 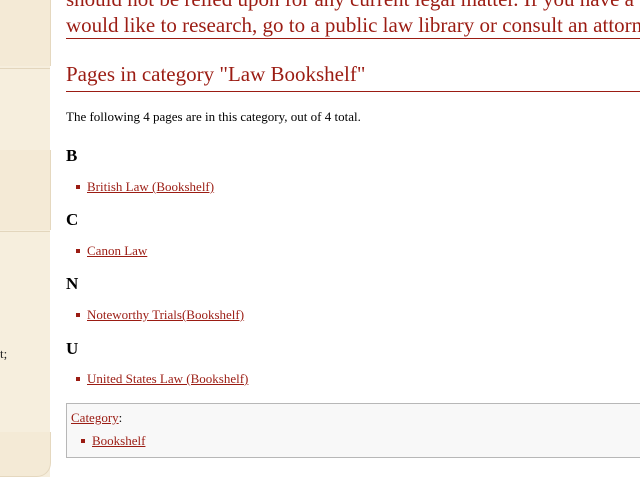 I want to click on list-item: Canon Law, so click(x=111, y=251).